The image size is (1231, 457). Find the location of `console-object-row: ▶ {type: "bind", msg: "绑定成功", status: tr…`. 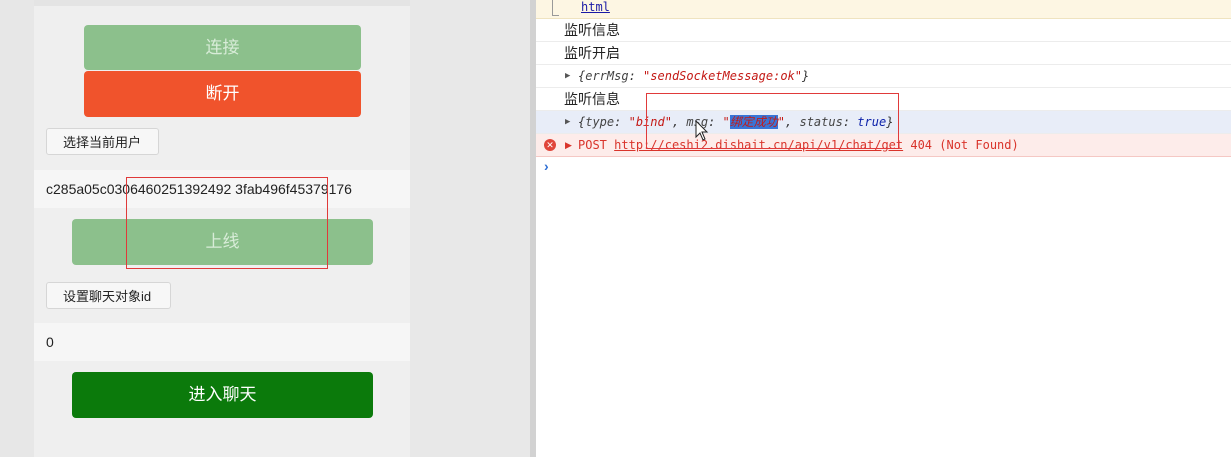

console-object-row: ▶ {type: "bind", msg: "绑定成功", status: tr… is located at coordinates (883, 122).